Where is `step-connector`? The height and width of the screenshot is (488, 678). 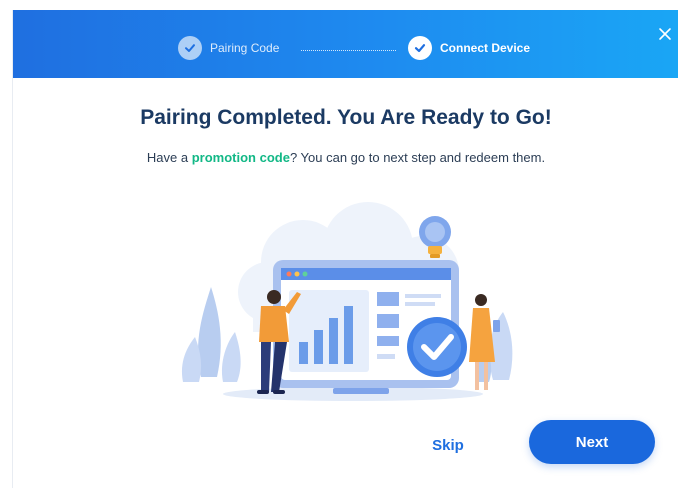 step-connector is located at coordinates (348, 50).